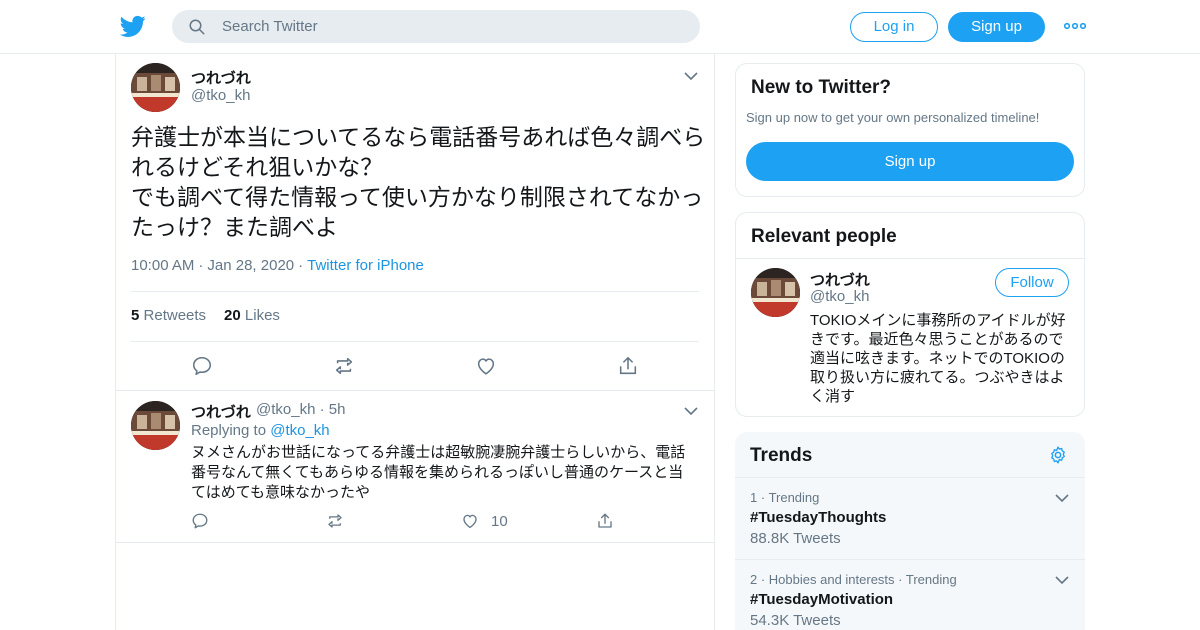  What do you see at coordinates (229, 430) in the screenshot?
I see `replying-label: Replying to` at bounding box center [229, 430].